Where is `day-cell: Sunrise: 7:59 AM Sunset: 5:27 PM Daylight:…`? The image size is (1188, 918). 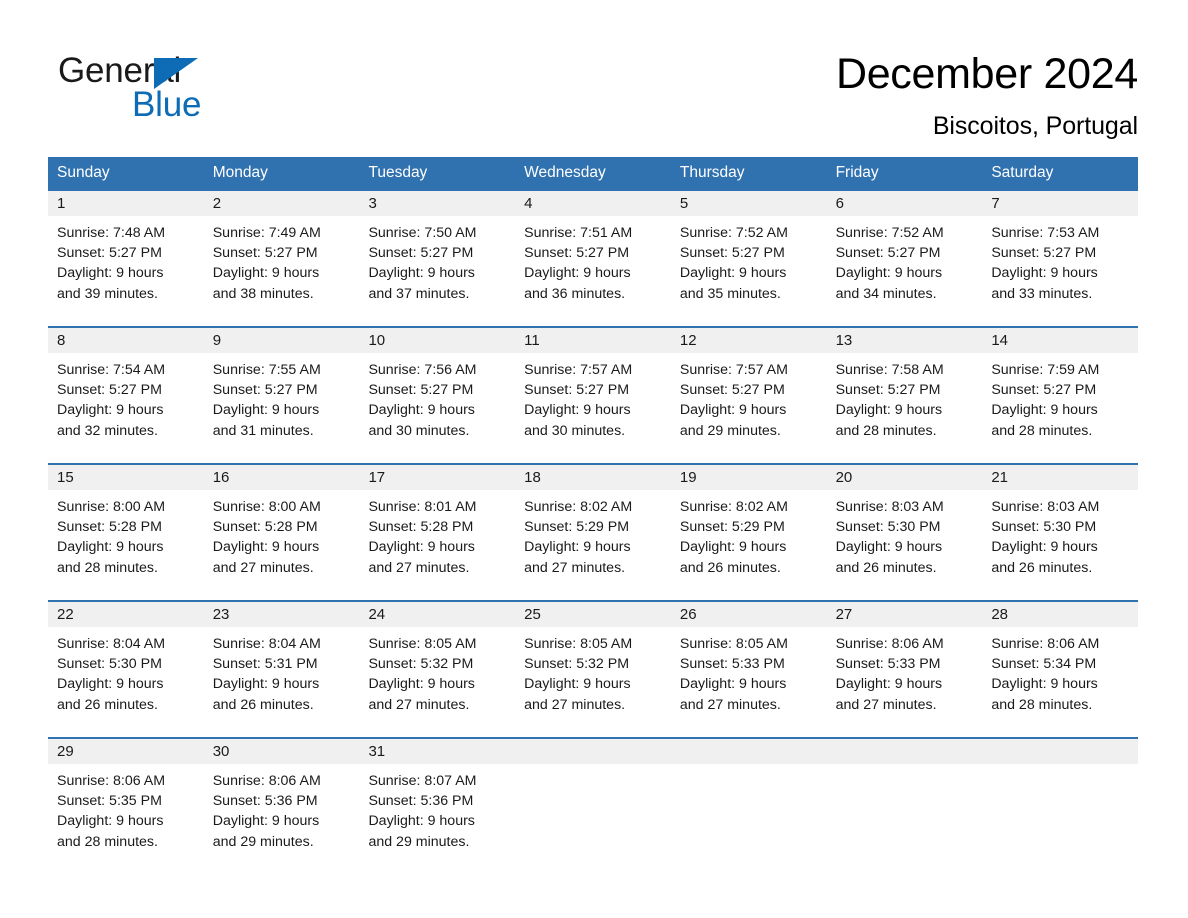 day-cell: Sunrise: 7:59 AM Sunset: 5:27 PM Daylight:… is located at coordinates (1060, 403).